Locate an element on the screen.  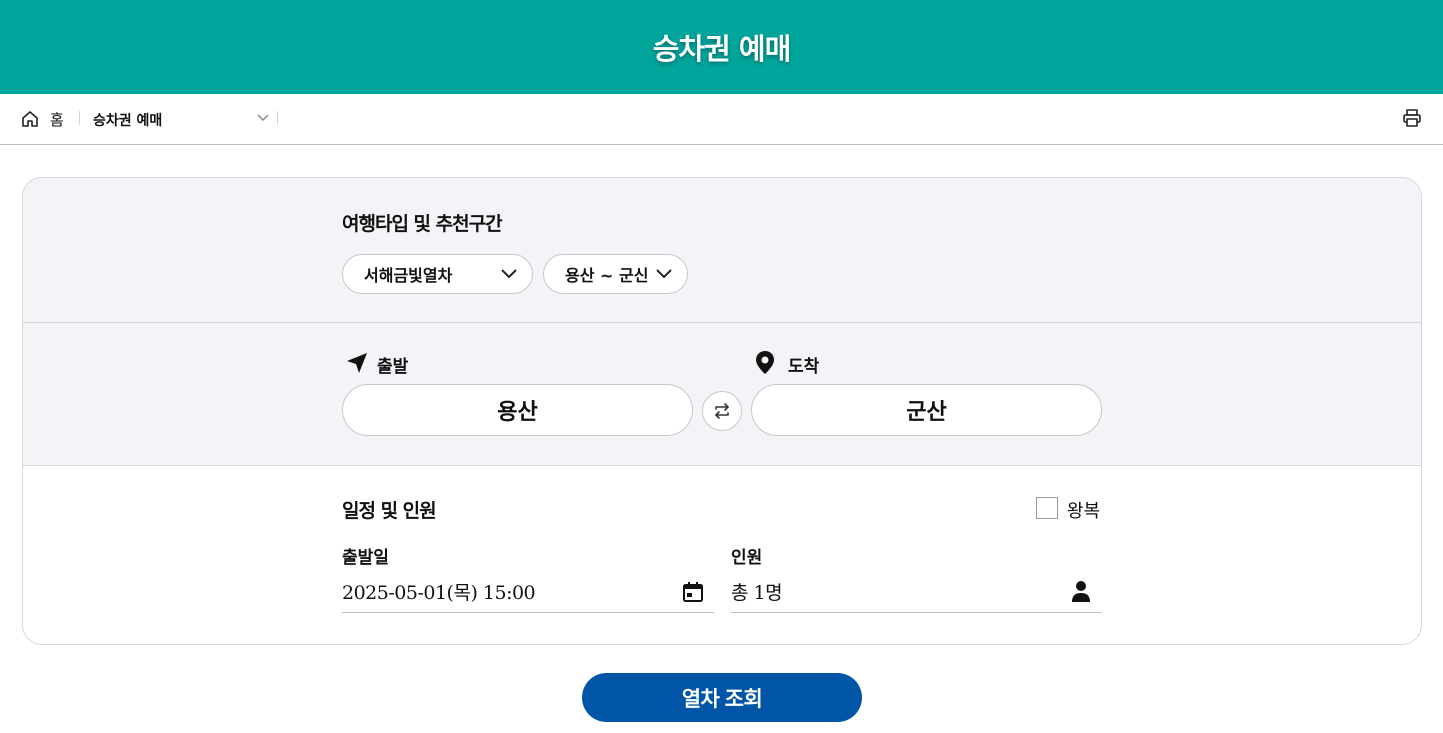
route-value: 용산 ~ 군신 is located at coordinates (607, 275).